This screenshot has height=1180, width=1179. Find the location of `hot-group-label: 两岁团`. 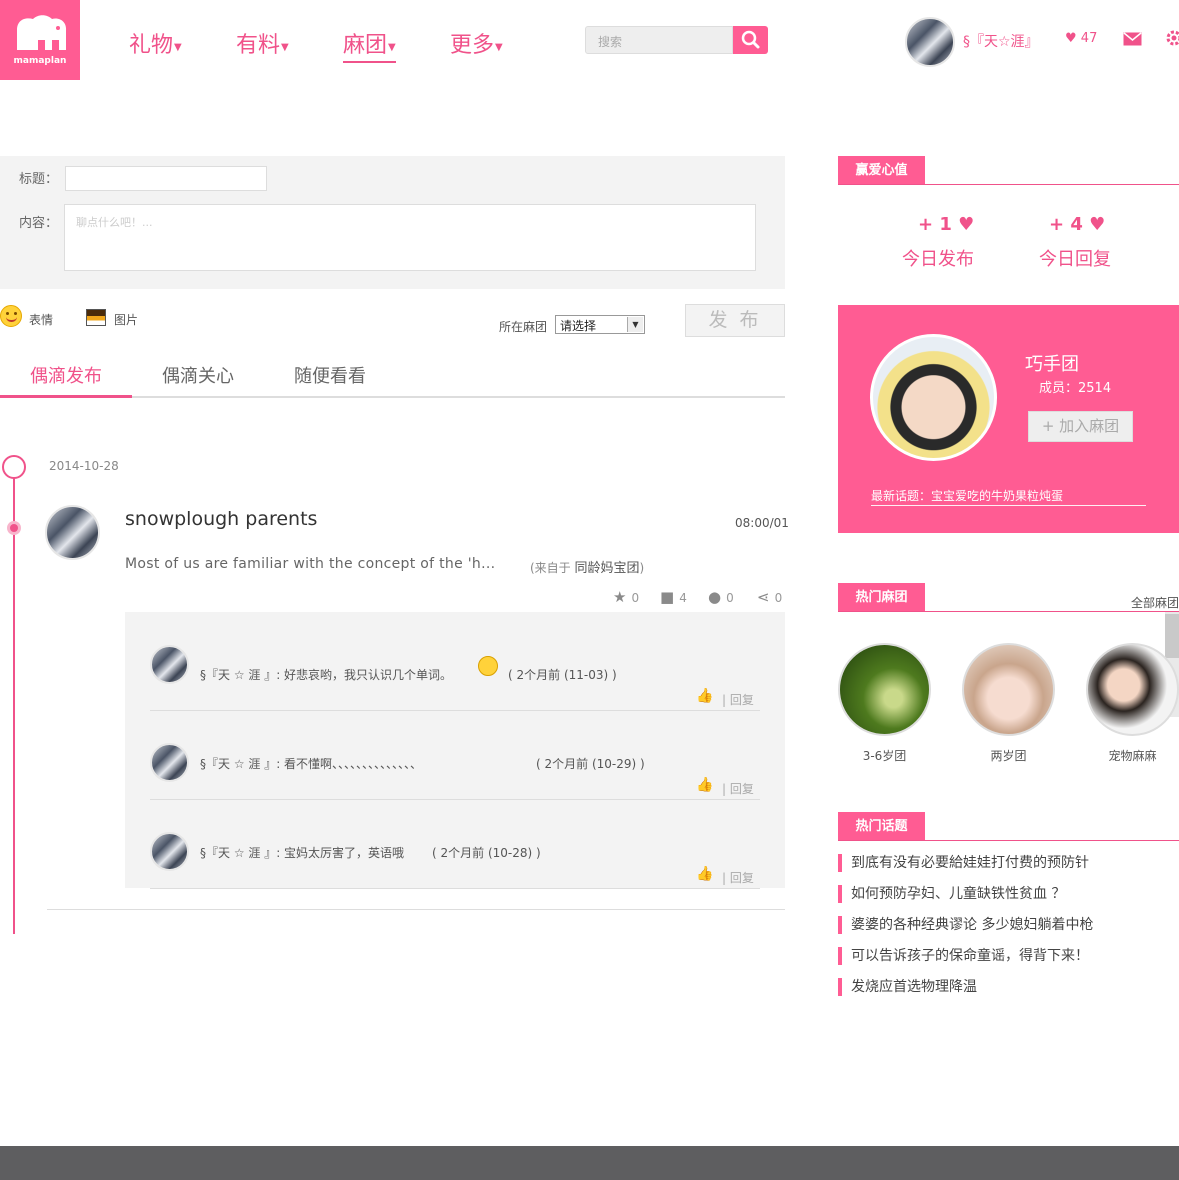

hot-group-label: 两岁团 is located at coordinates (1008, 755).